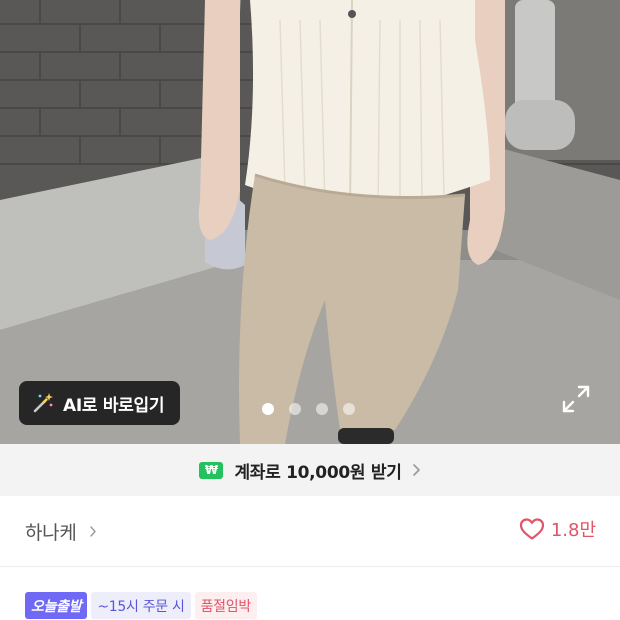 Image resolution: width=620 pixels, height=620 pixels. What do you see at coordinates (56, 605) in the screenshot?
I see `today-dispatch-badge: 오늘출발` at bounding box center [56, 605].